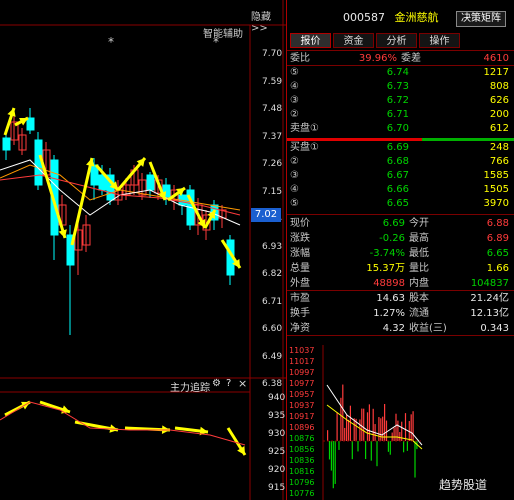 The width and height of the screenshot is (514, 500). Describe the element at coordinates (272, 192) in the screenshot. I see `price-axis-label: 7.15` at that location.